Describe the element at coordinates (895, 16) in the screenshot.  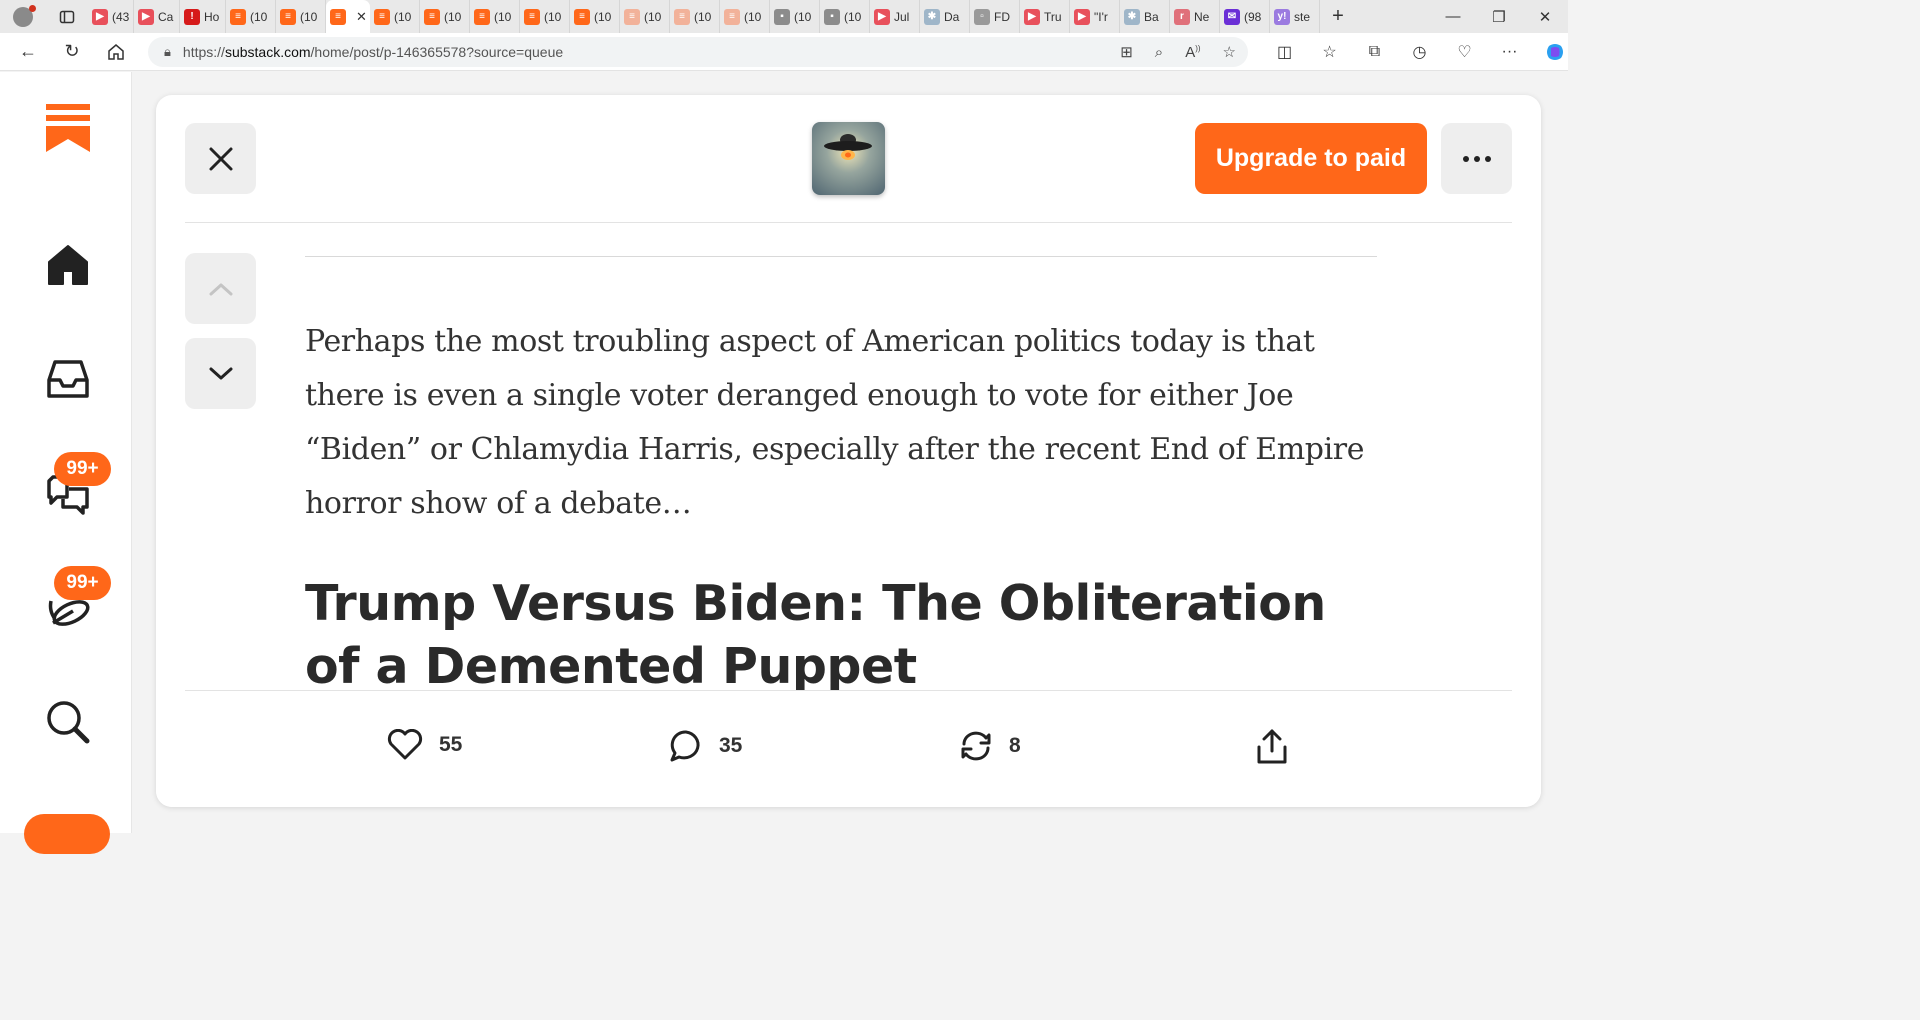
I see `browser-tab: ▶ Jul` at that location.